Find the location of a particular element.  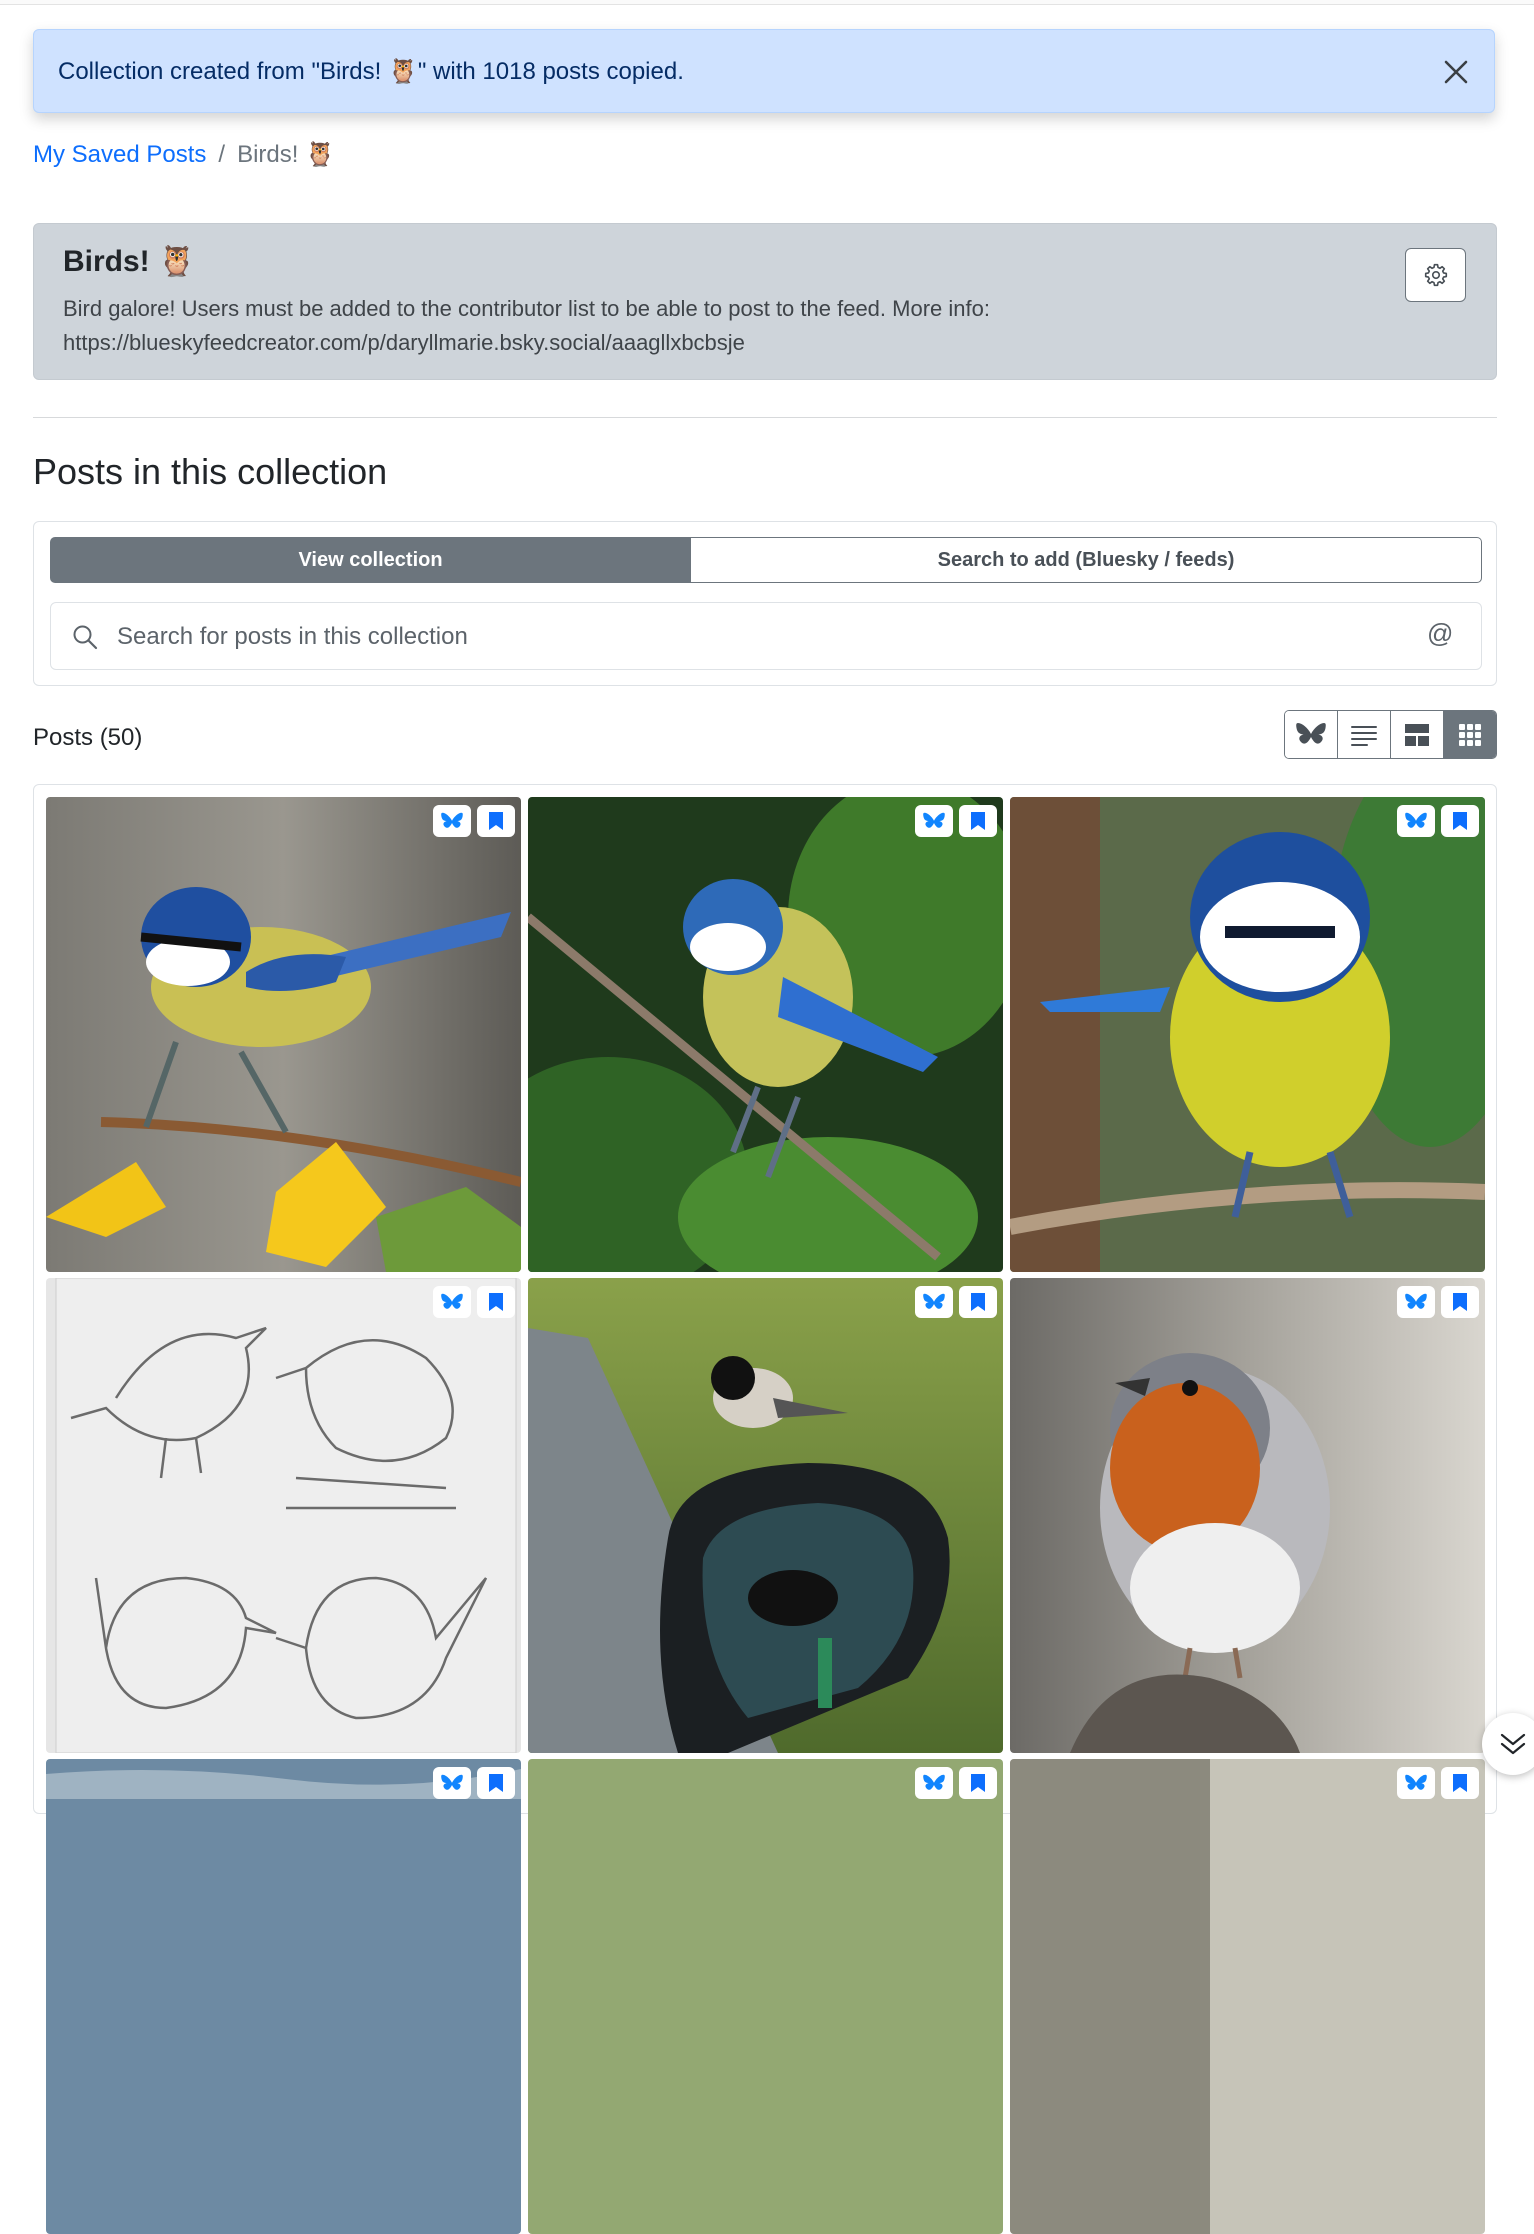

view-mode-layout is located at coordinates (1417, 734).